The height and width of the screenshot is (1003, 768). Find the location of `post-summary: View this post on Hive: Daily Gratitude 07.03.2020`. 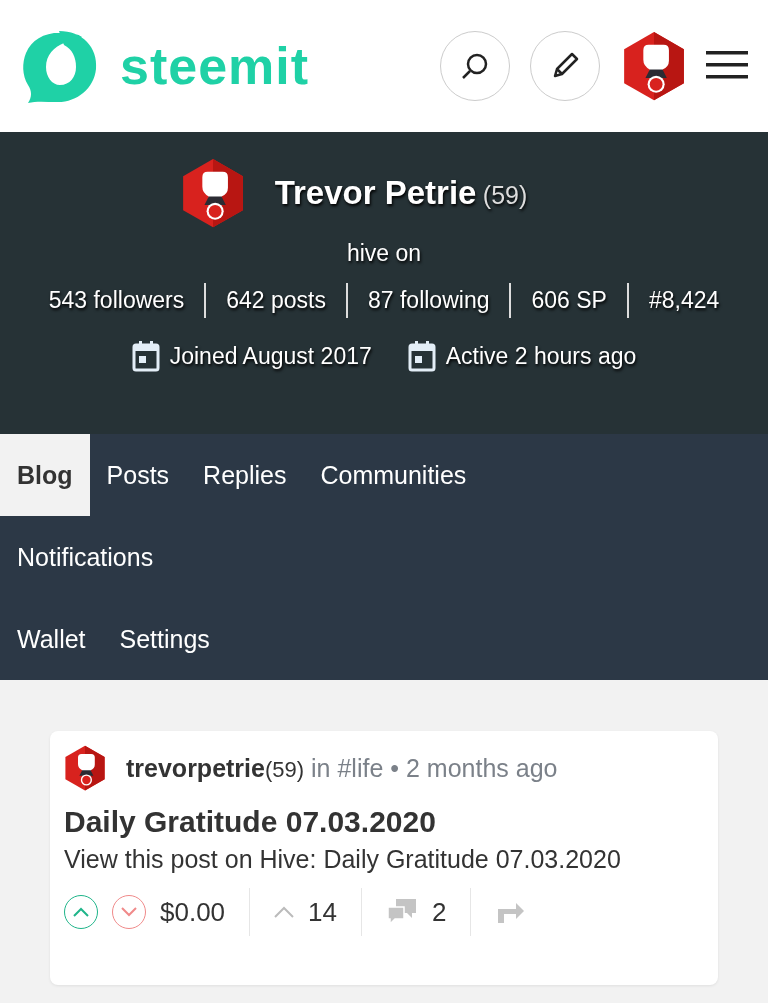

post-summary: View this post on Hive: Daily Gratitude 07.03.2020 is located at coordinates (384, 860).